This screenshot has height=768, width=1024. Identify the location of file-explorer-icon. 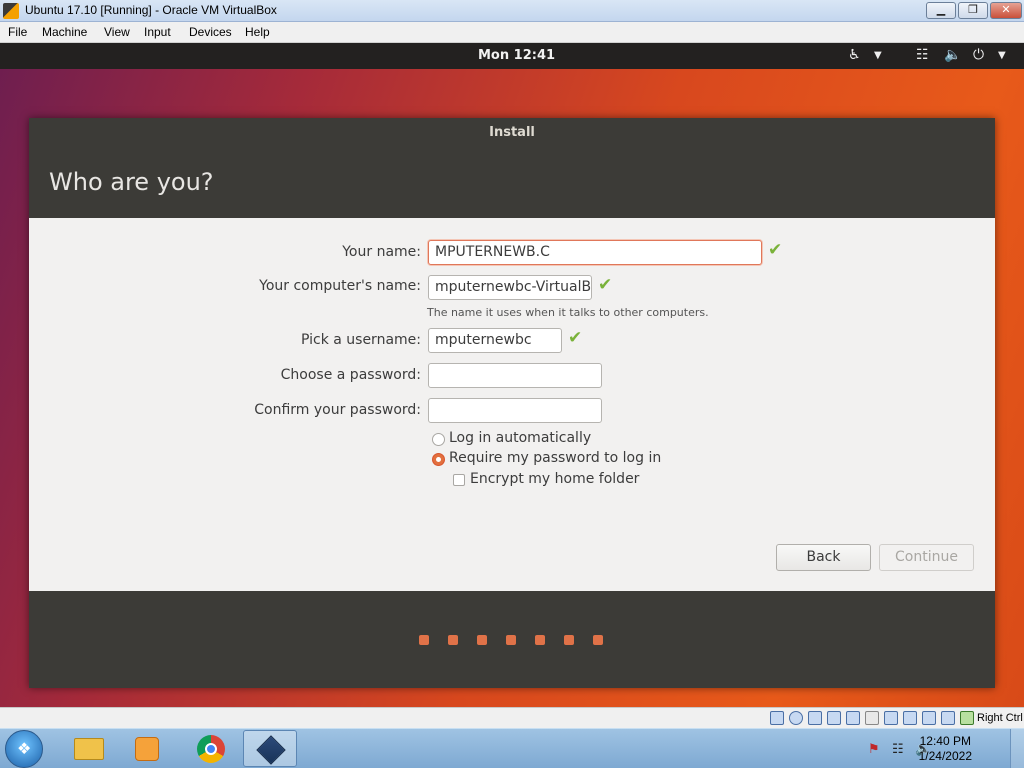
(89, 748).